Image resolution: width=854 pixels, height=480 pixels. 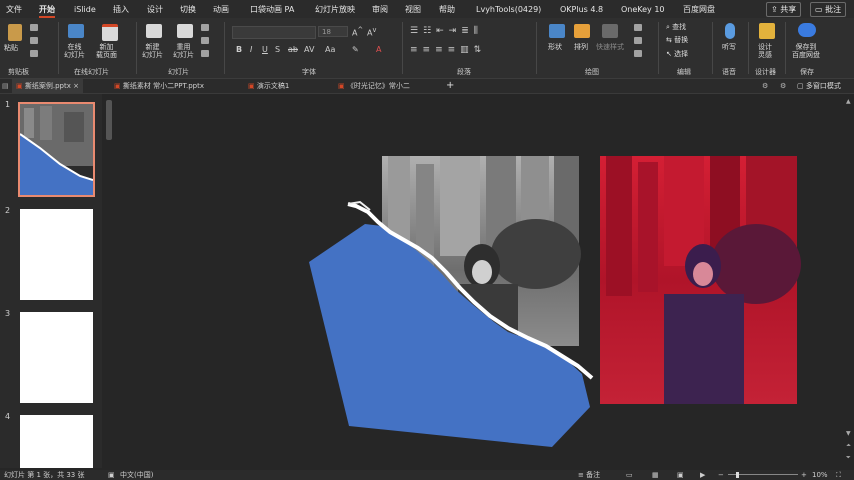 I want to click on slideshow-icon: ▶, so click(x=702, y=475).